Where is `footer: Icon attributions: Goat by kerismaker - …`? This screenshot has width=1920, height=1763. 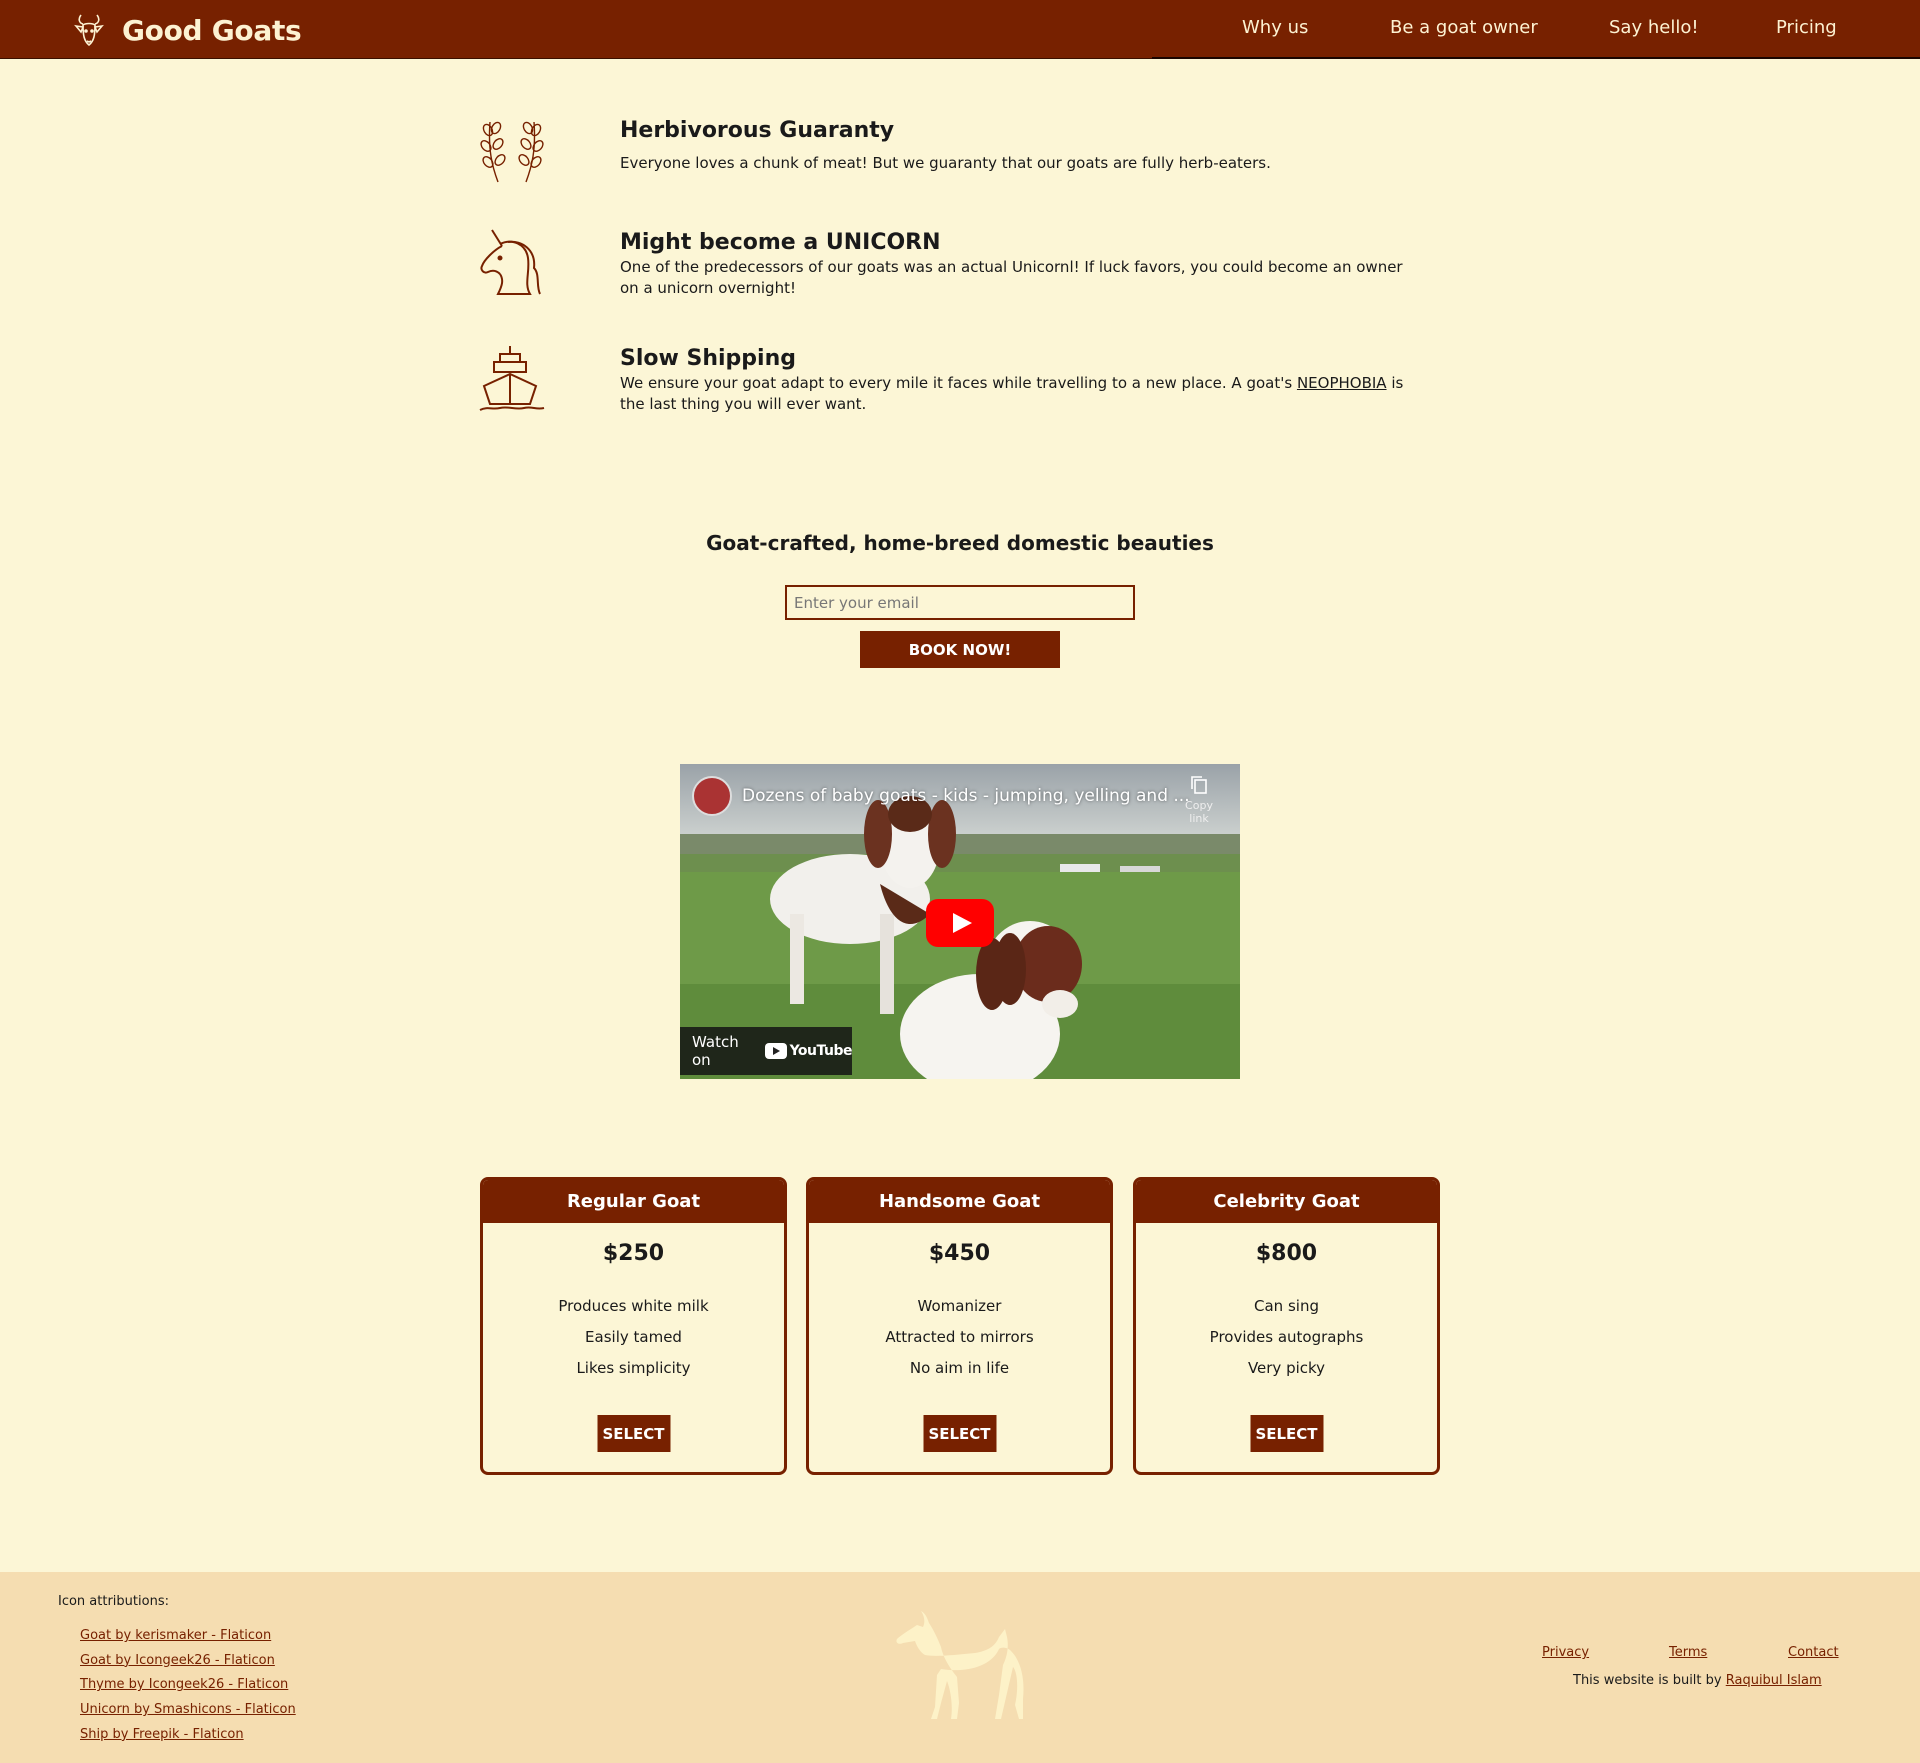
footer: Icon attributions: Goat by kerismaker - … is located at coordinates (960, 1667).